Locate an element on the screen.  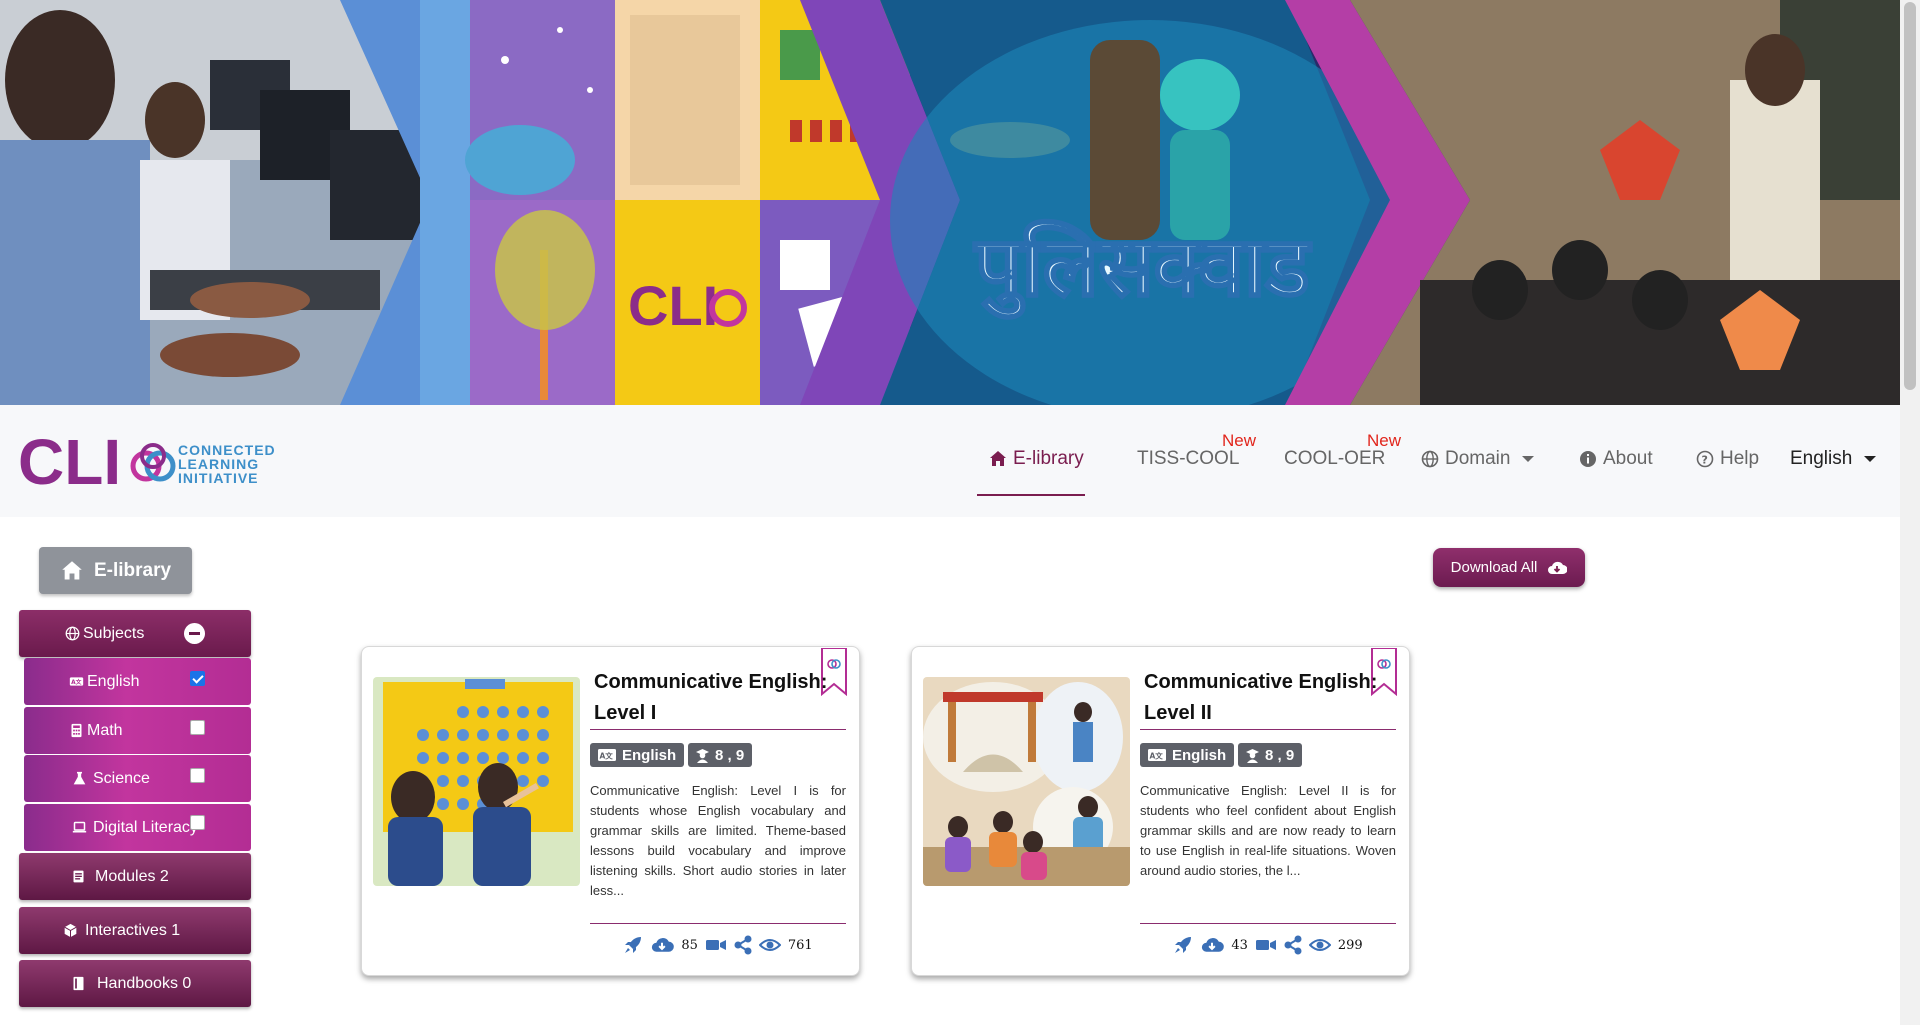
calendar-illustration is located at coordinates (476, 781).